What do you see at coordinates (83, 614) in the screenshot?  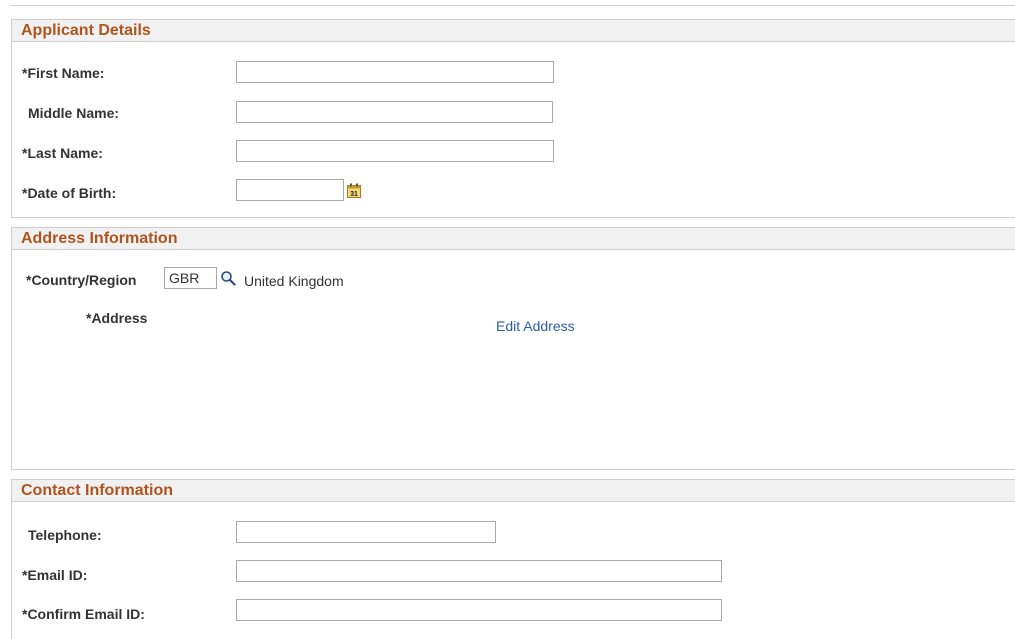 I see `confirm-email-label: *Confirm Email ID:` at bounding box center [83, 614].